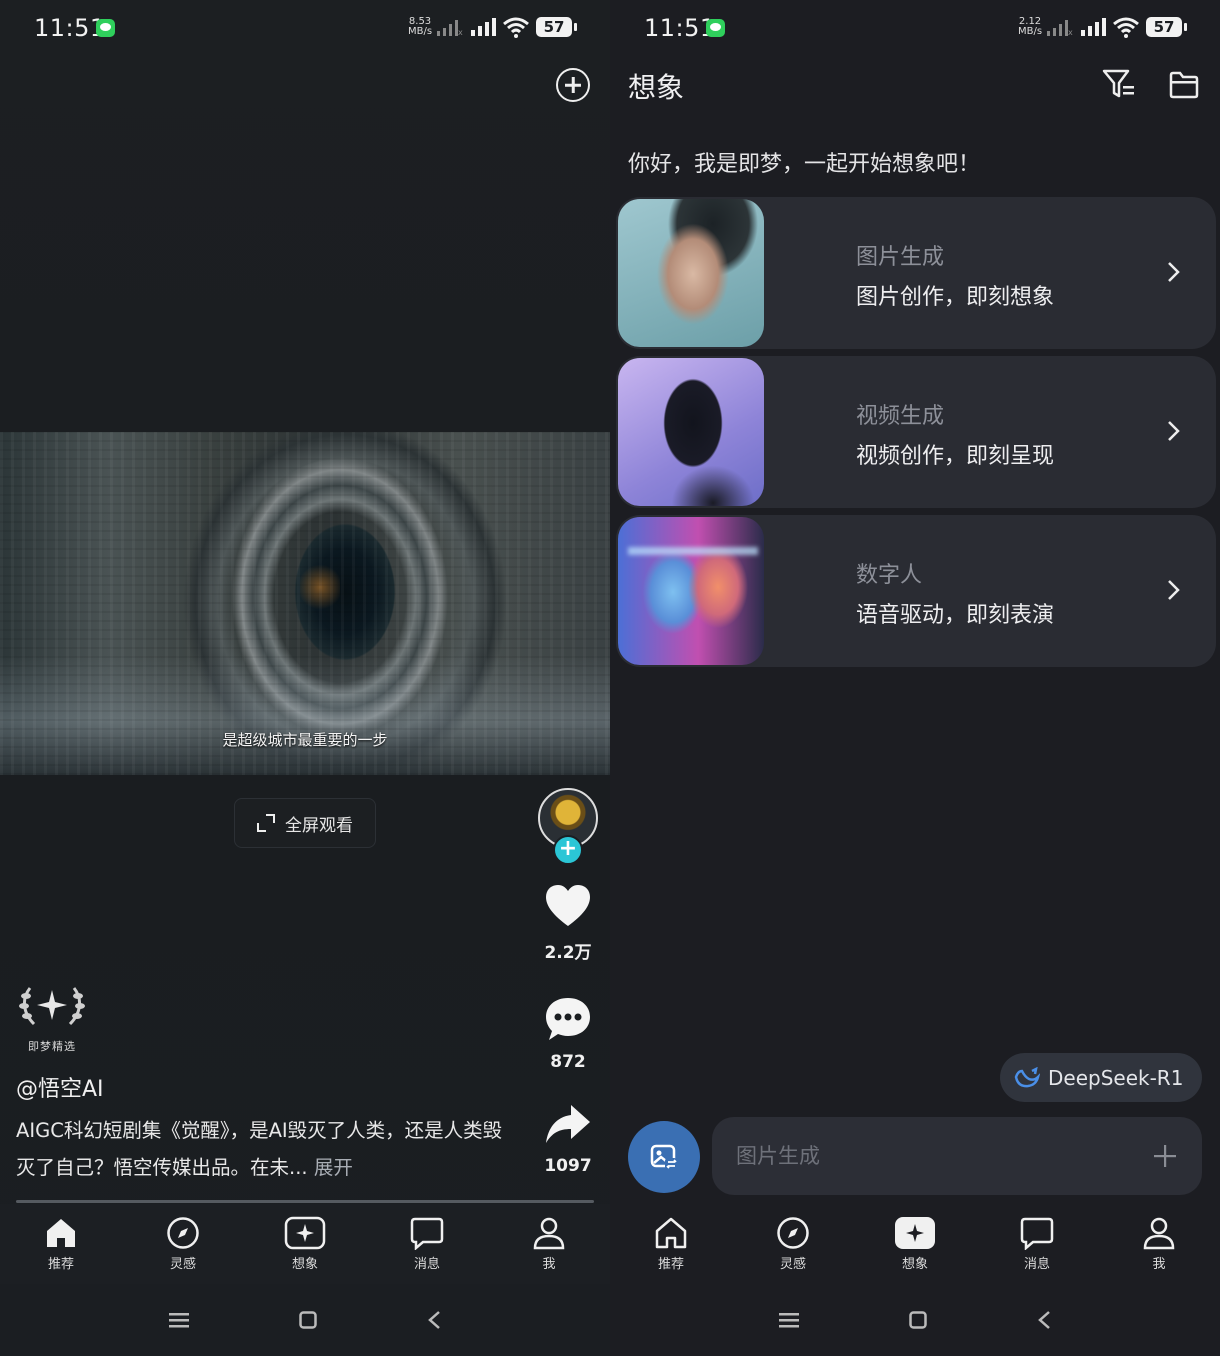  I want to click on card-title: 数字人, so click(889, 575).